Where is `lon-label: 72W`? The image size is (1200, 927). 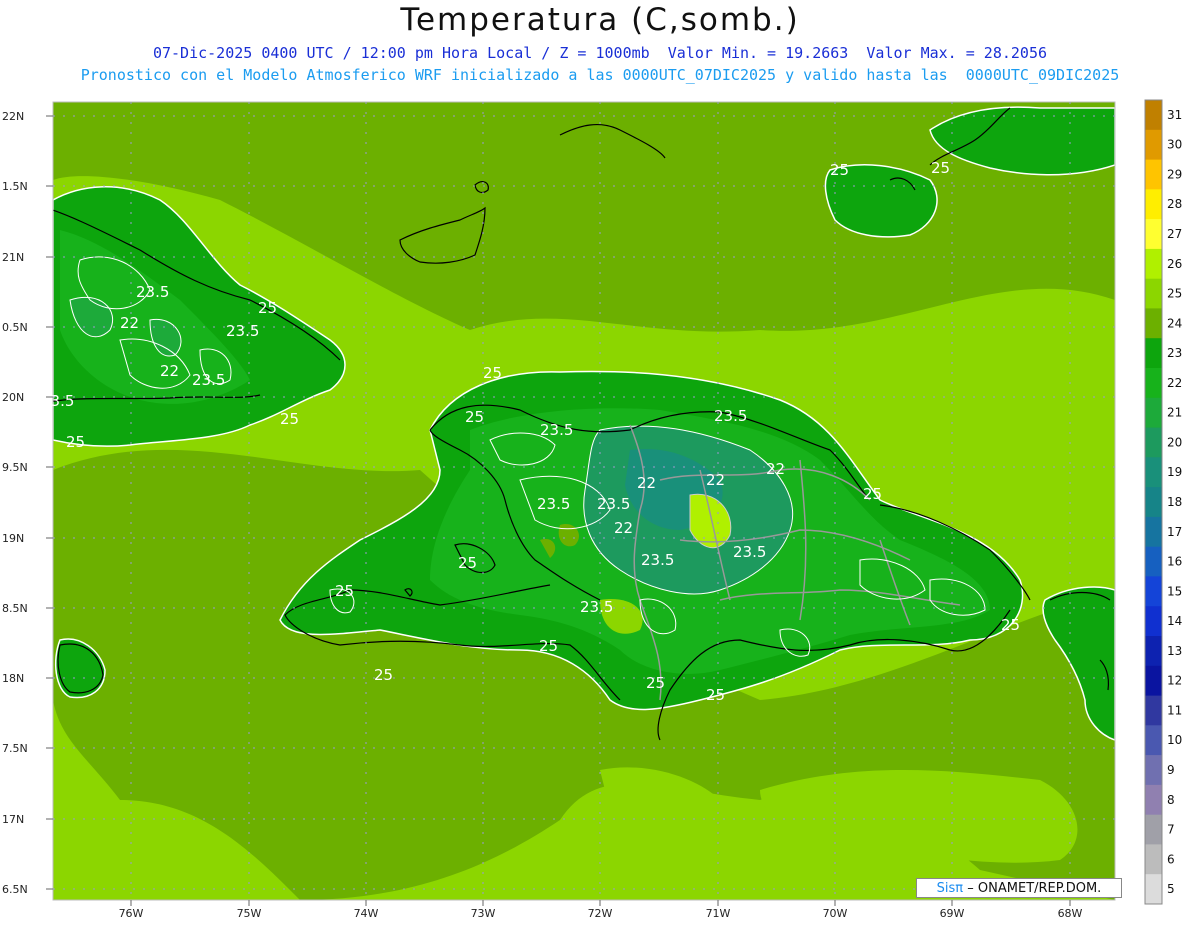 lon-label: 72W is located at coordinates (600, 913).